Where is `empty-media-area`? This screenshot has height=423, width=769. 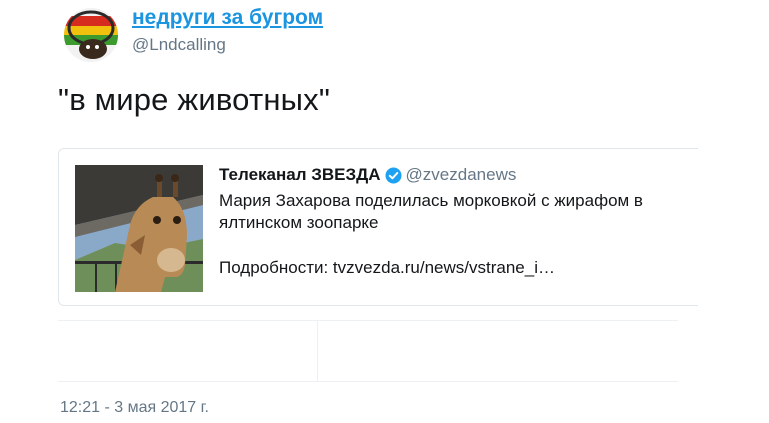
empty-media-area is located at coordinates (368, 351).